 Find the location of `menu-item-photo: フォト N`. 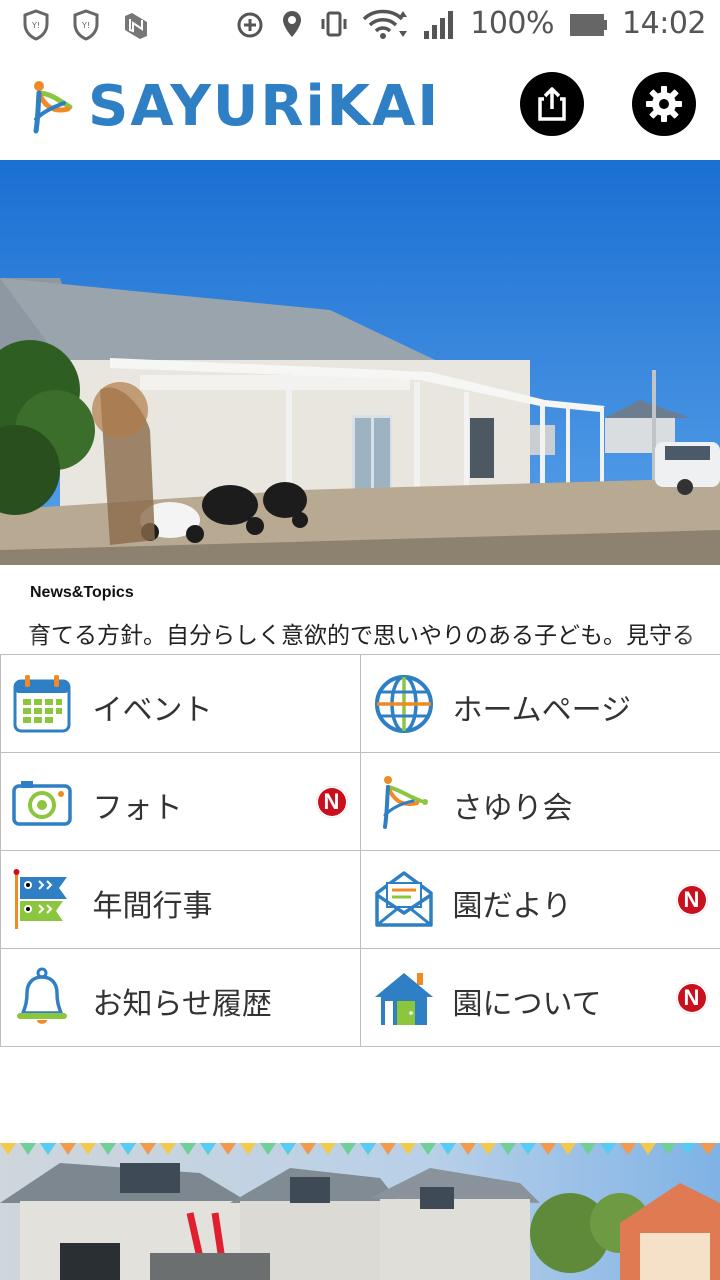

menu-item-photo: フォト N is located at coordinates (180, 801).